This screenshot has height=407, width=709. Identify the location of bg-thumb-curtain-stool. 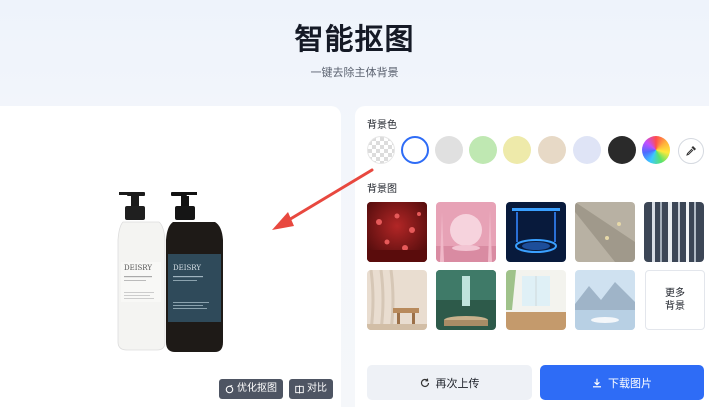
(397, 300).